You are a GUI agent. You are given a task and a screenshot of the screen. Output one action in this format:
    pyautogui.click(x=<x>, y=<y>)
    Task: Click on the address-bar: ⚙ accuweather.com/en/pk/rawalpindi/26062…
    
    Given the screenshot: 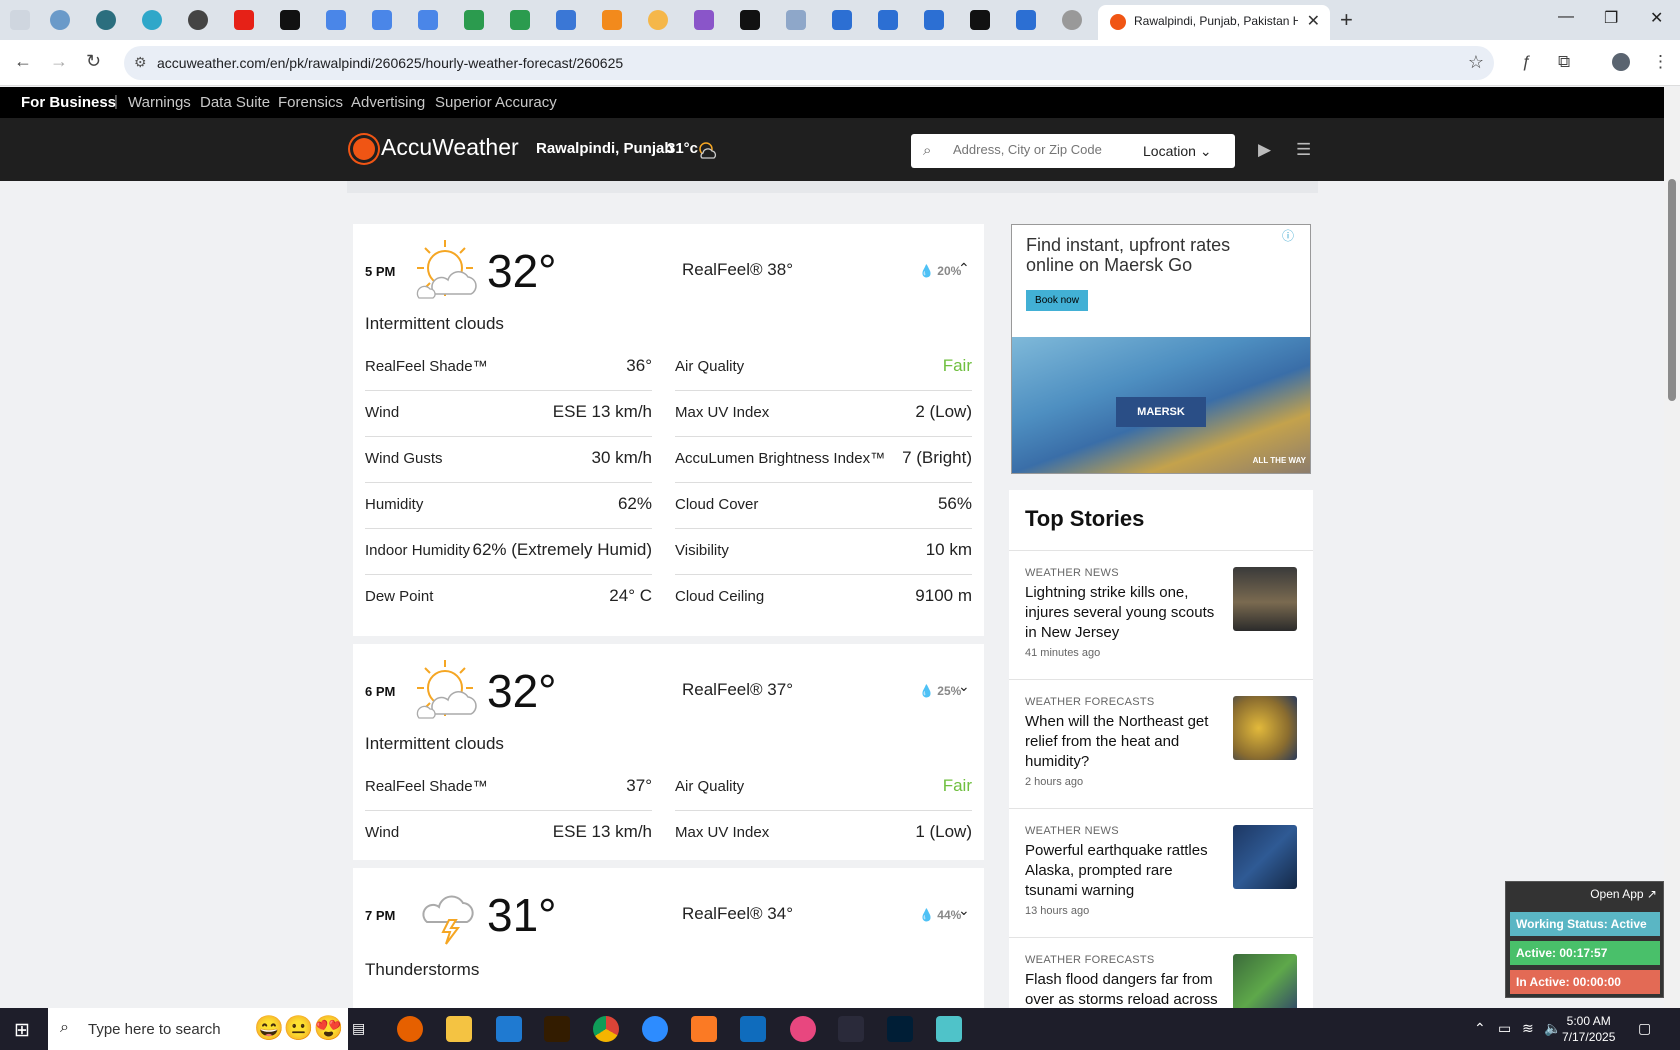 What is the action you would take?
    pyautogui.click(x=809, y=63)
    